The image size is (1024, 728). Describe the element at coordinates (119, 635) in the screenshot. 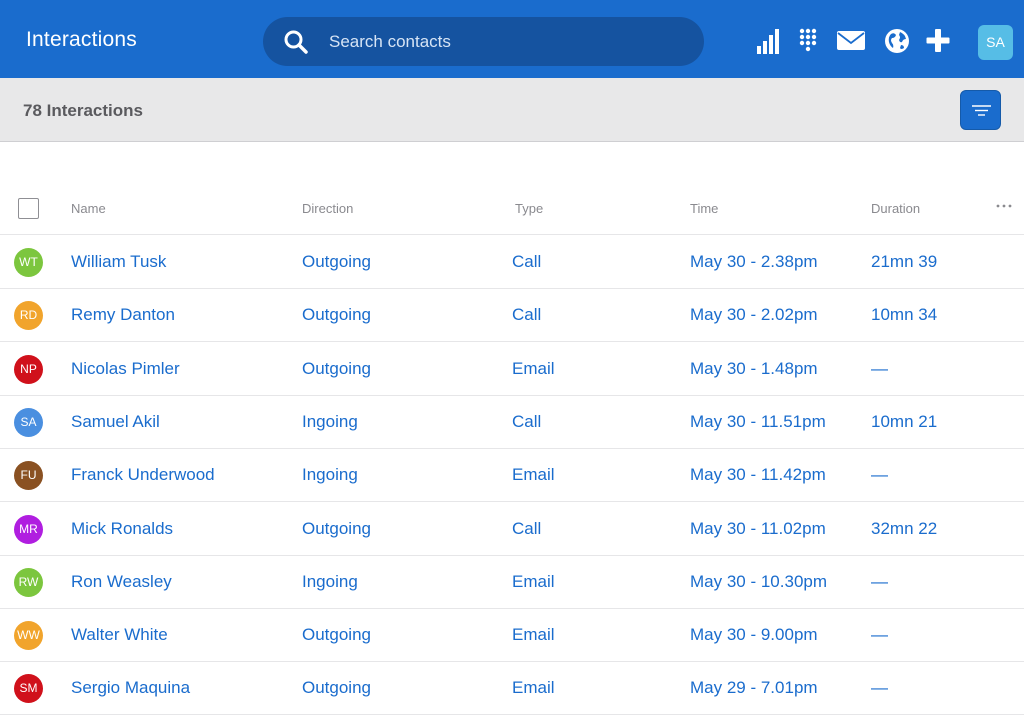

I see `contact-name: Walter White` at that location.